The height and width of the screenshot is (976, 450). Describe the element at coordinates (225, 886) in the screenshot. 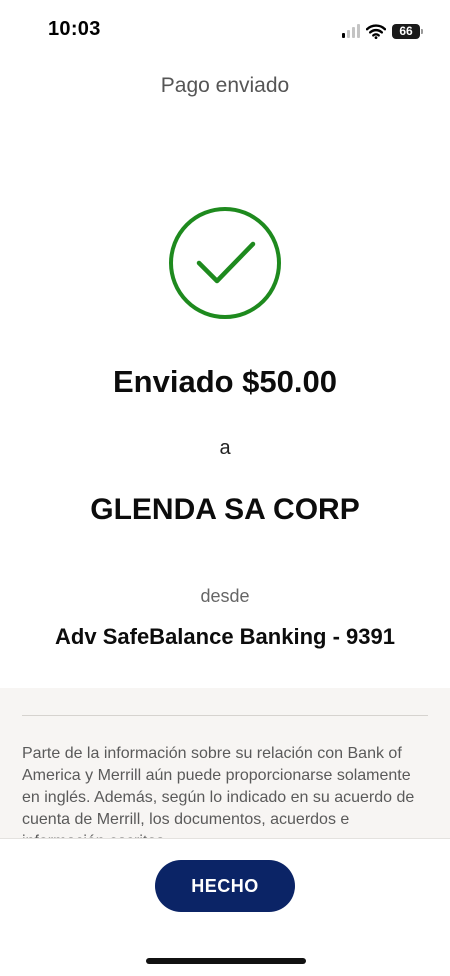

I see `done-button: HECHO` at that location.